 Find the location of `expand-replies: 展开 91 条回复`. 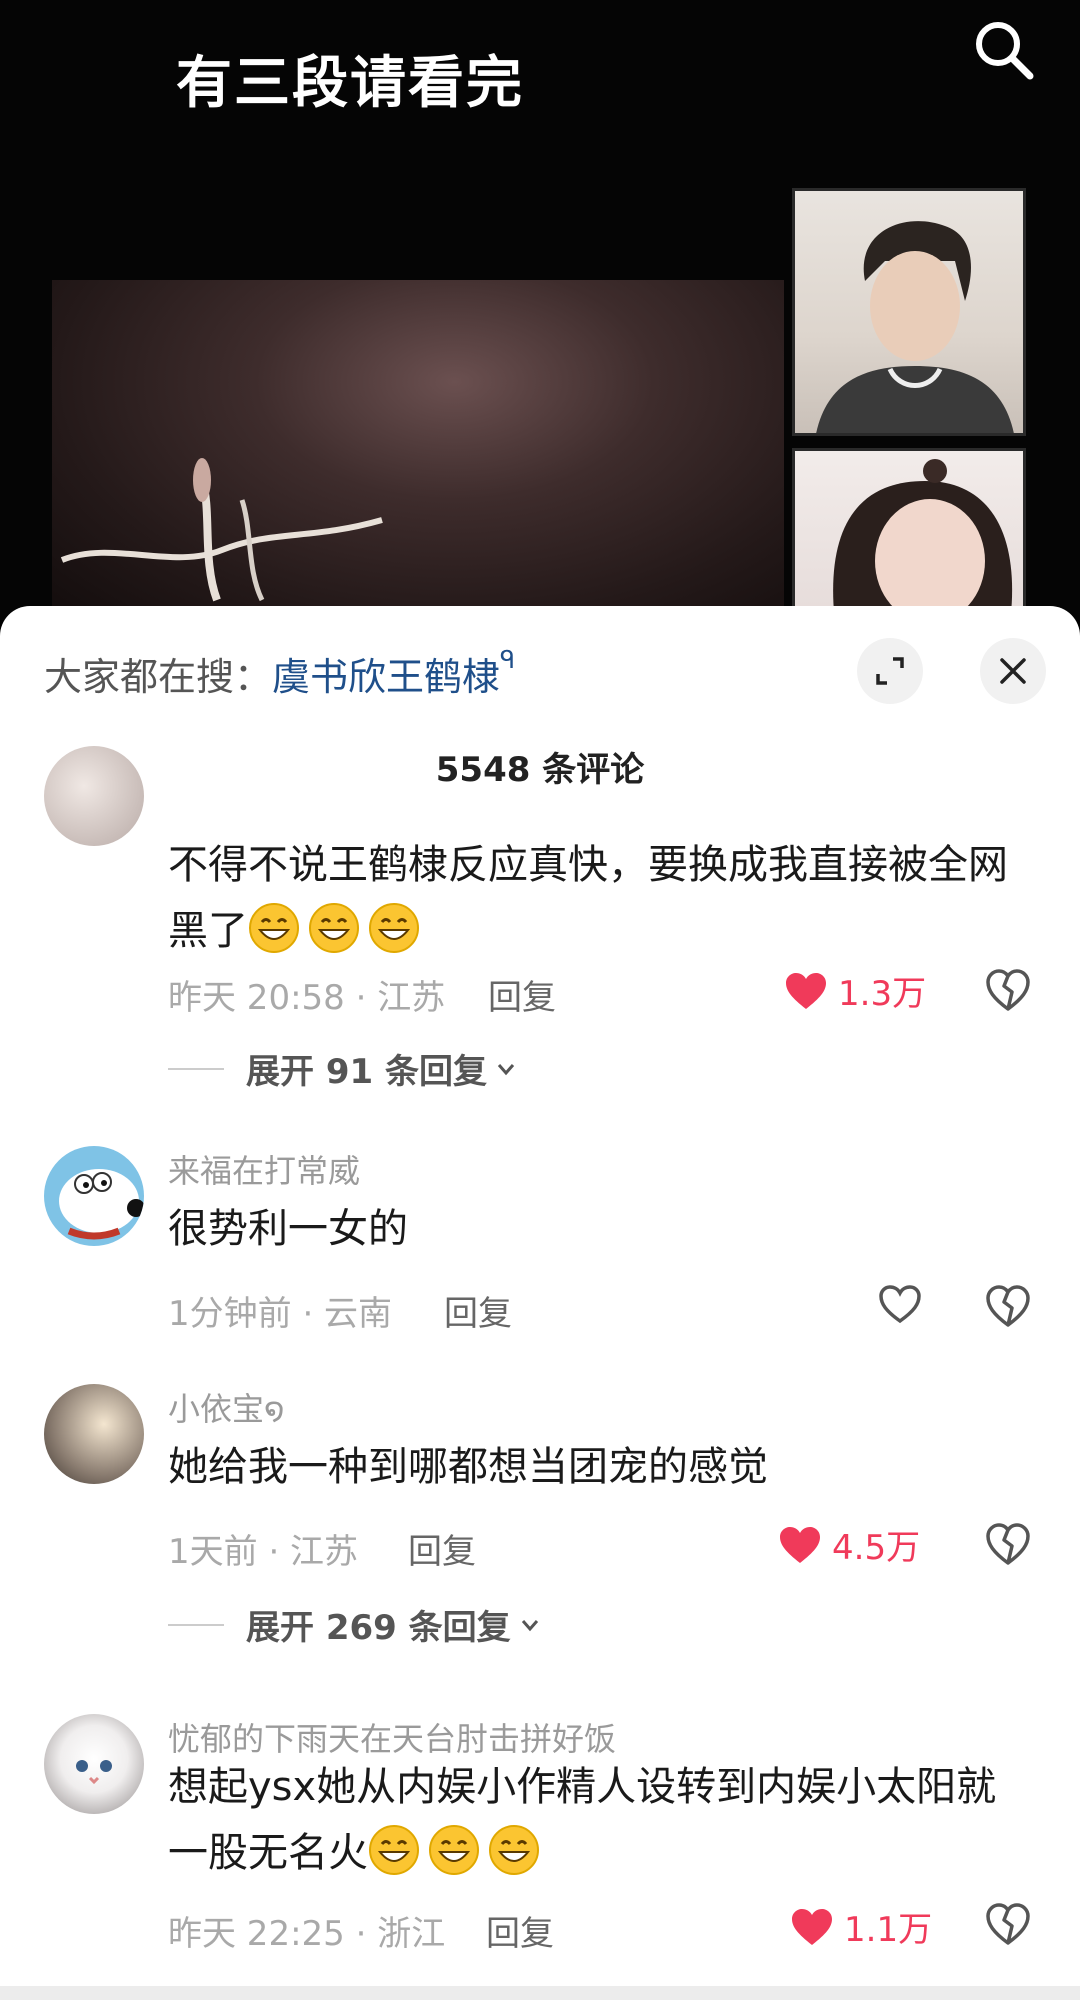

expand-replies: 展开 91 条回复 is located at coordinates (342, 1068).